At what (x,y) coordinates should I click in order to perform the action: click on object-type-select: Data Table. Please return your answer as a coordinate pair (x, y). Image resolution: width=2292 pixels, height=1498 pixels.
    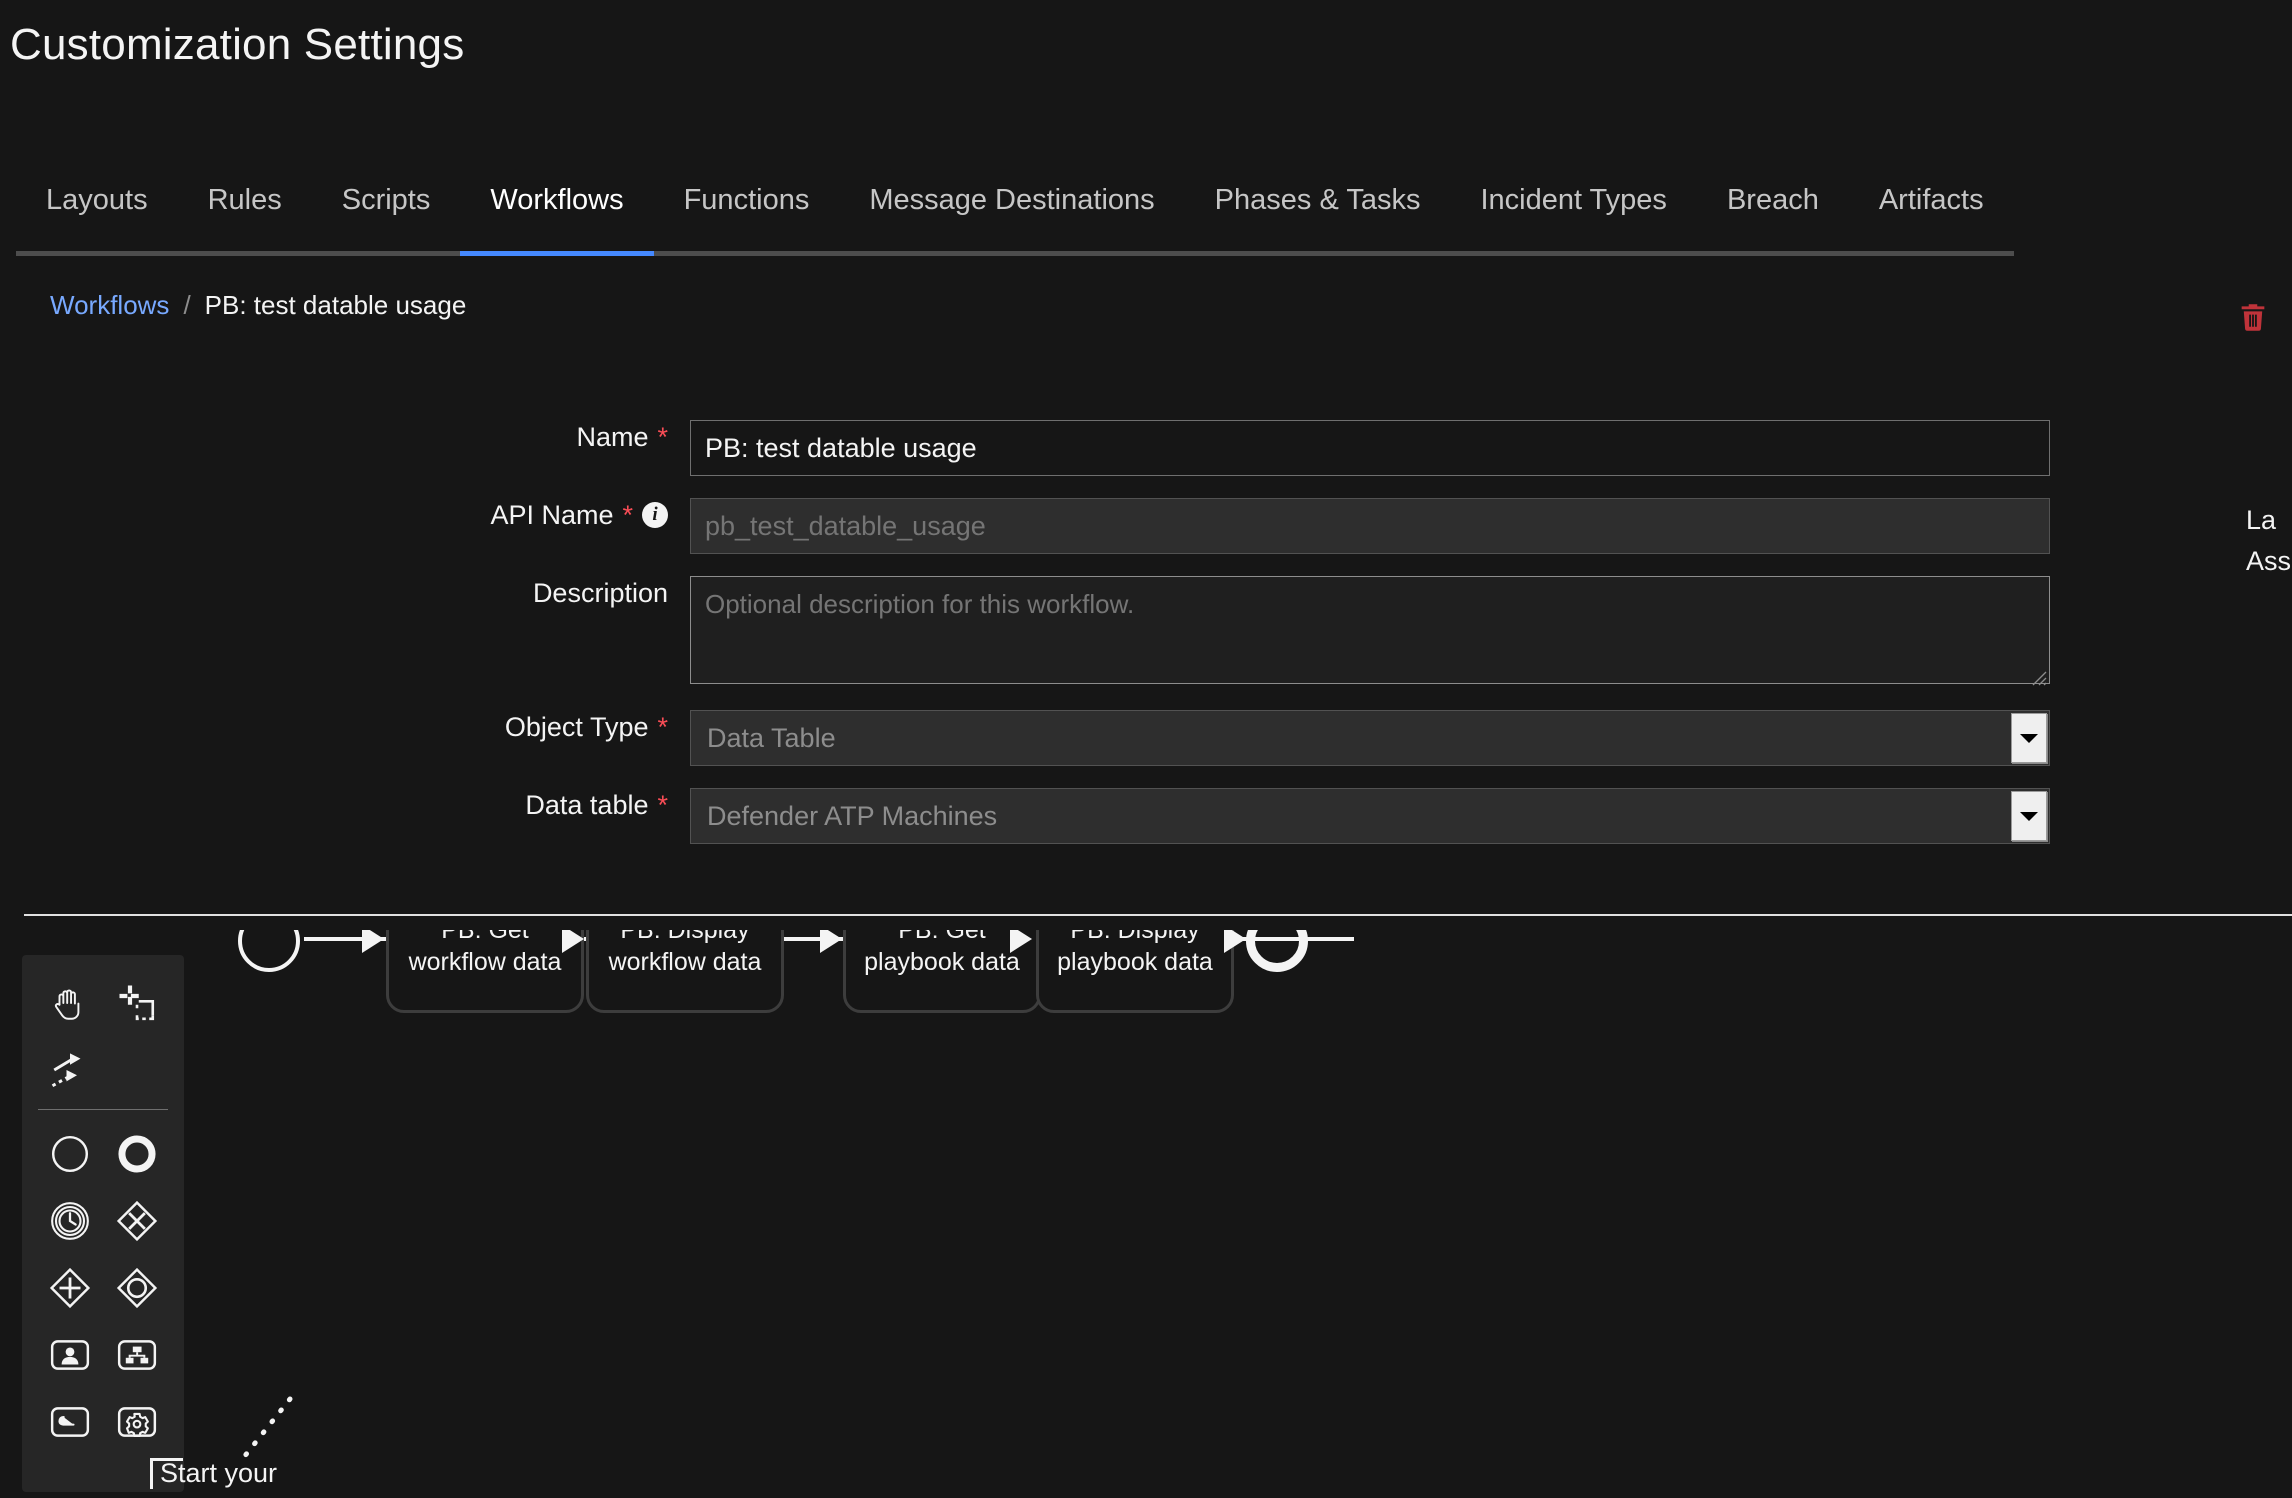
    Looking at the image, I should click on (1370, 738).